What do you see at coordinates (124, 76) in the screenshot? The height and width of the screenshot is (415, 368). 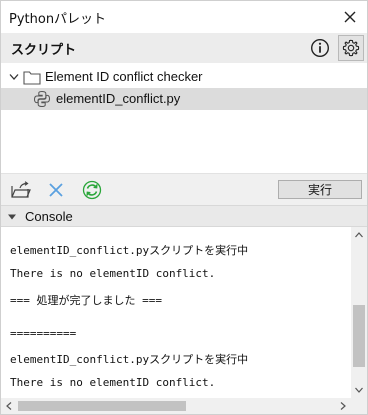 I see `folder-label: Element ID conflict checker` at bounding box center [124, 76].